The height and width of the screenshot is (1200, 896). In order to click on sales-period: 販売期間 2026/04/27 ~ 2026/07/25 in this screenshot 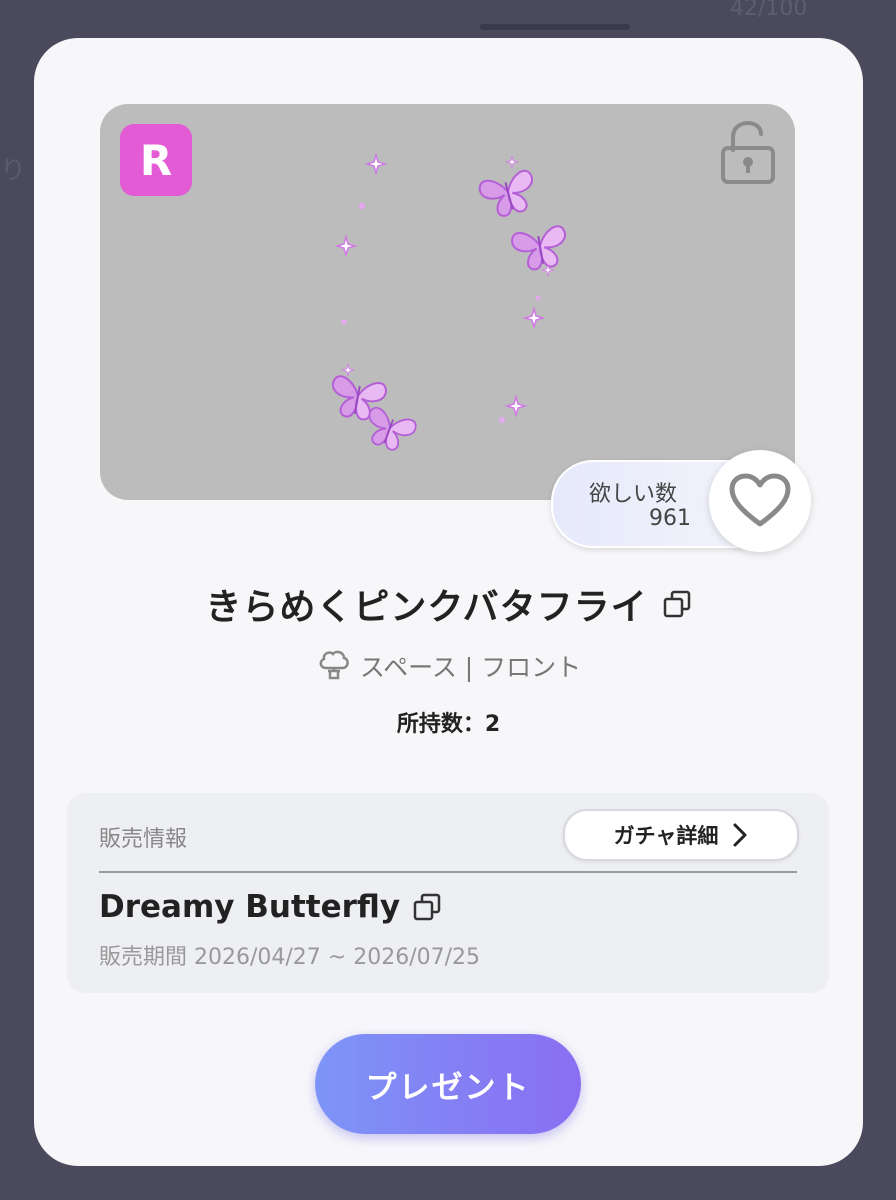, I will do `click(290, 957)`.